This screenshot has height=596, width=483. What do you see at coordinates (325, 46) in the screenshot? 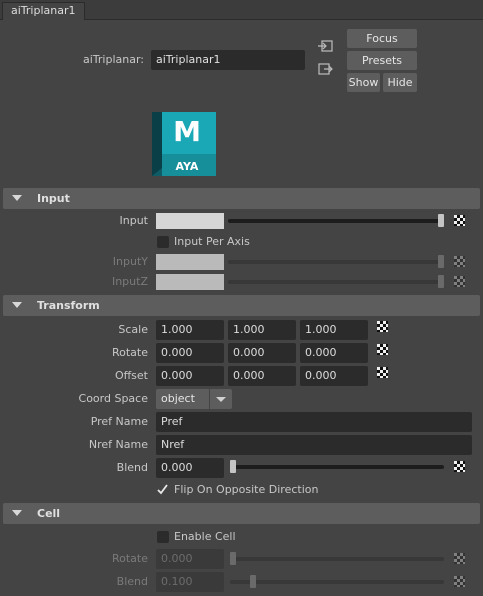
I see `select-input-icon` at bounding box center [325, 46].